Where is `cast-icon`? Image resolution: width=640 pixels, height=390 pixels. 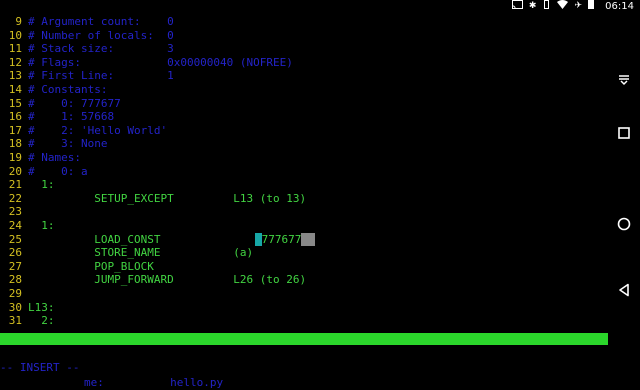 cast-icon is located at coordinates (517, 7).